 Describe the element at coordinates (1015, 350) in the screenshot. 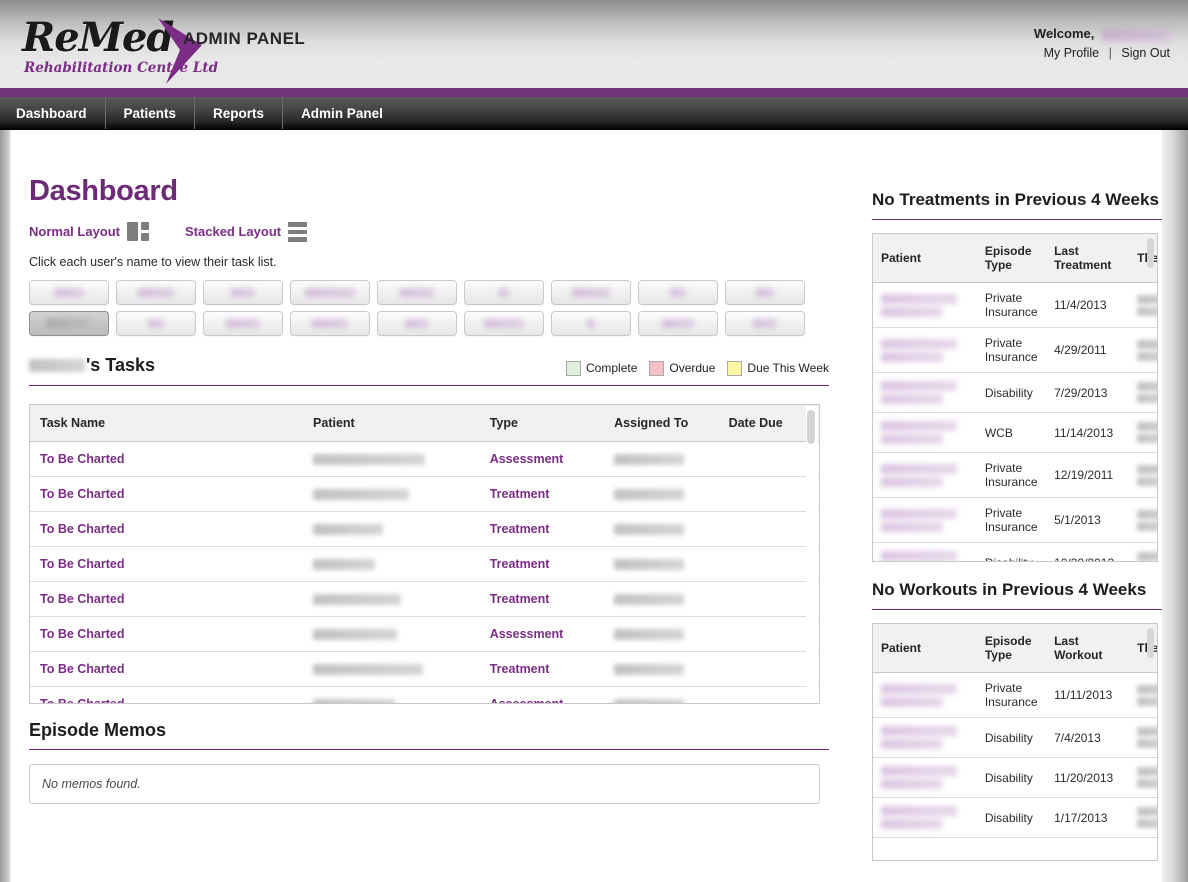

I see `sidebar-table-row: Private Insurance 4/29/2011` at that location.